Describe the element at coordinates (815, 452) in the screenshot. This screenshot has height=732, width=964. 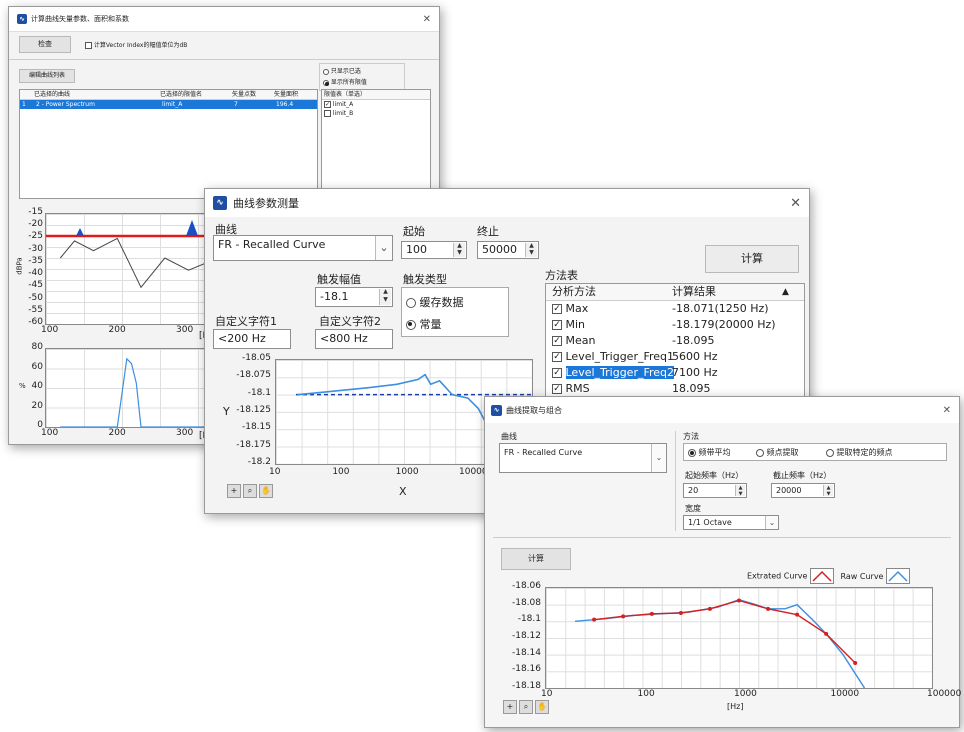
I see `method-group: 频带平均 频点提取 提取特定的频点` at that location.